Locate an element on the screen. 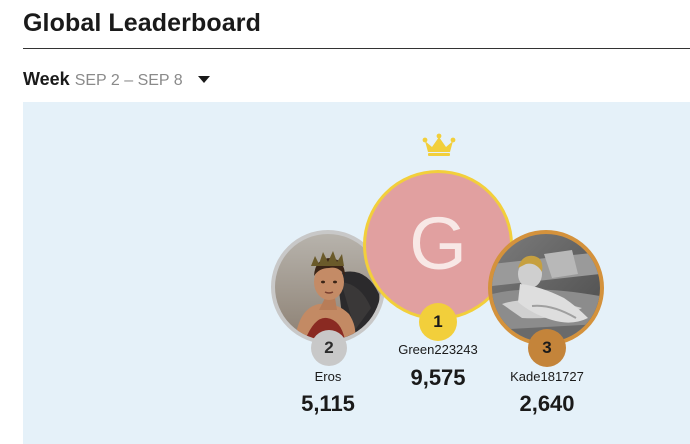 Image resolution: width=690 pixels, height=444 pixels. rank-badge-1: 1 is located at coordinates (438, 322).